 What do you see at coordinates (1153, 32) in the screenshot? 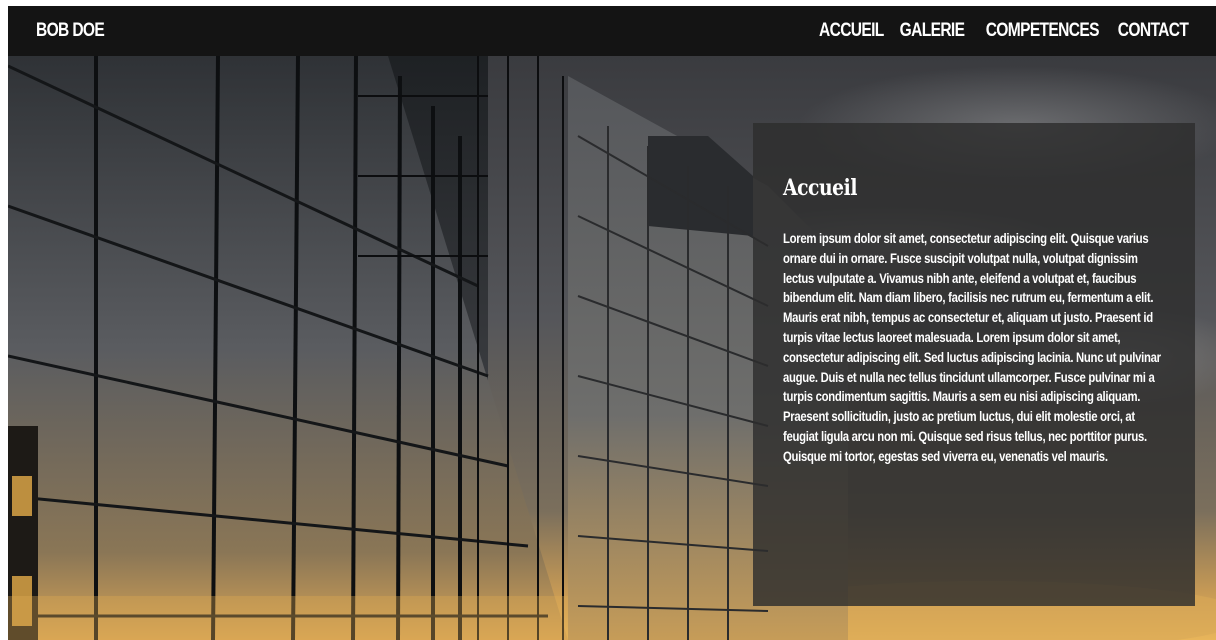
I see `nav-link-contact: CONTACT` at bounding box center [1153, 32].